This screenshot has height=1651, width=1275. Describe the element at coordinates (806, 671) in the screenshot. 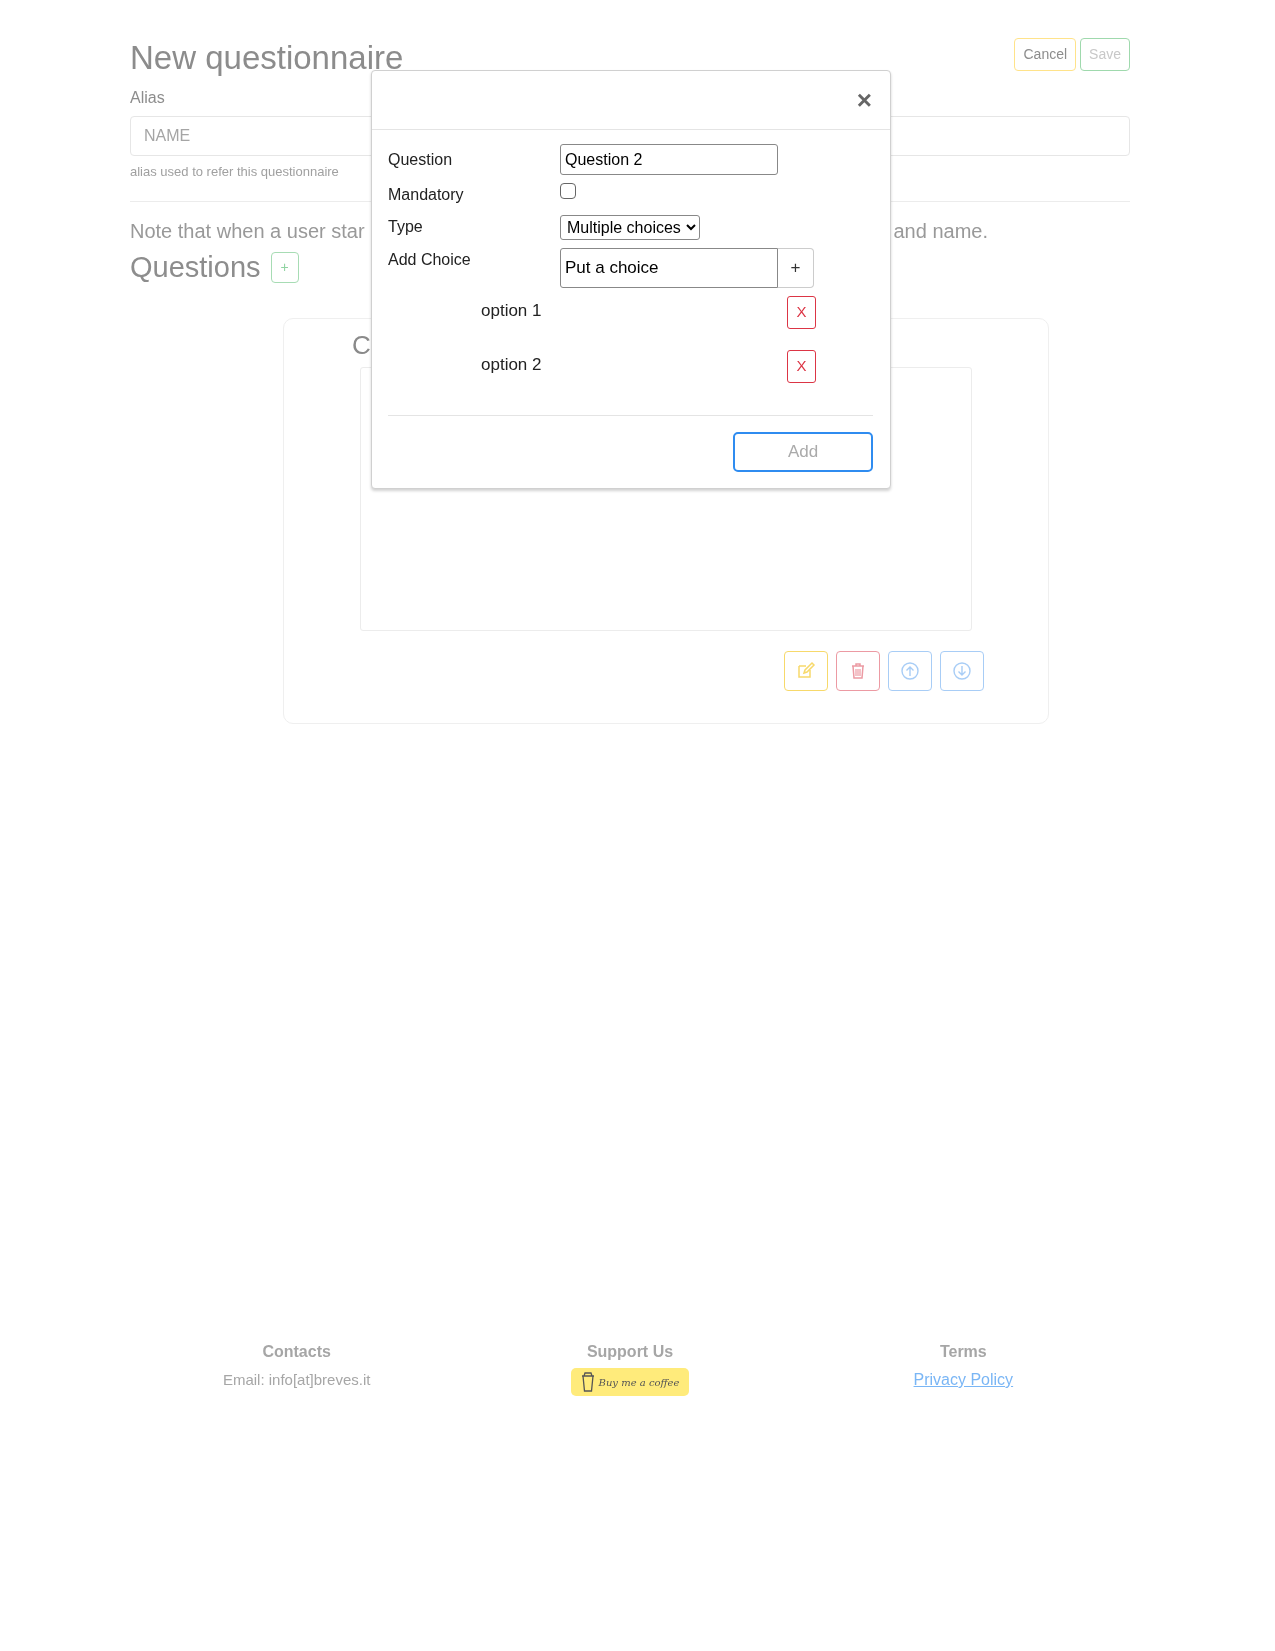

I see `edit-button` at that location.